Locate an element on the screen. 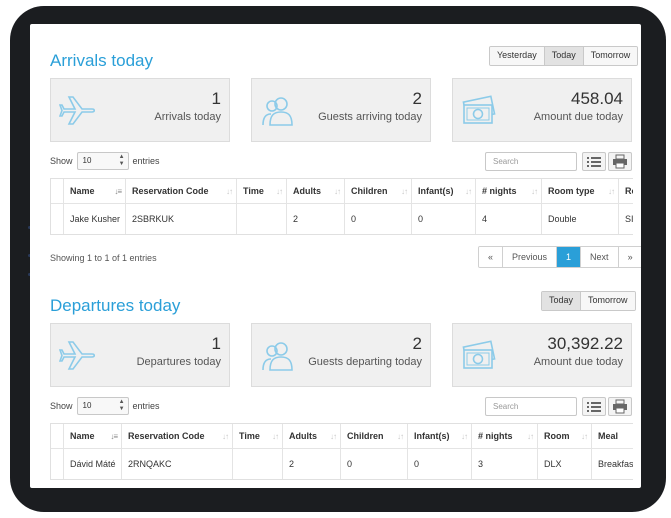 The width and height of the screenshot is (671, 518). cell-name: Dávid Máté is located at coordinates (92, 464).